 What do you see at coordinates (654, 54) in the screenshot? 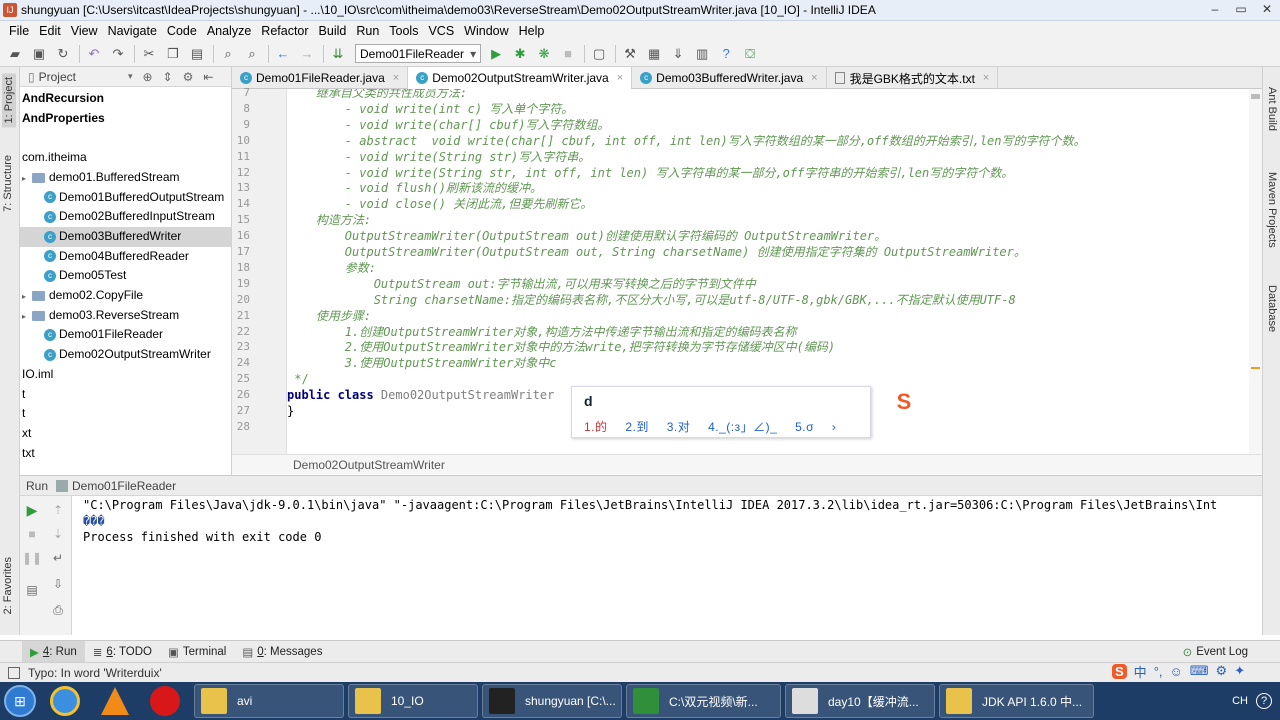
I see `structure-icon: ▦` at bounding box center [654, 54].